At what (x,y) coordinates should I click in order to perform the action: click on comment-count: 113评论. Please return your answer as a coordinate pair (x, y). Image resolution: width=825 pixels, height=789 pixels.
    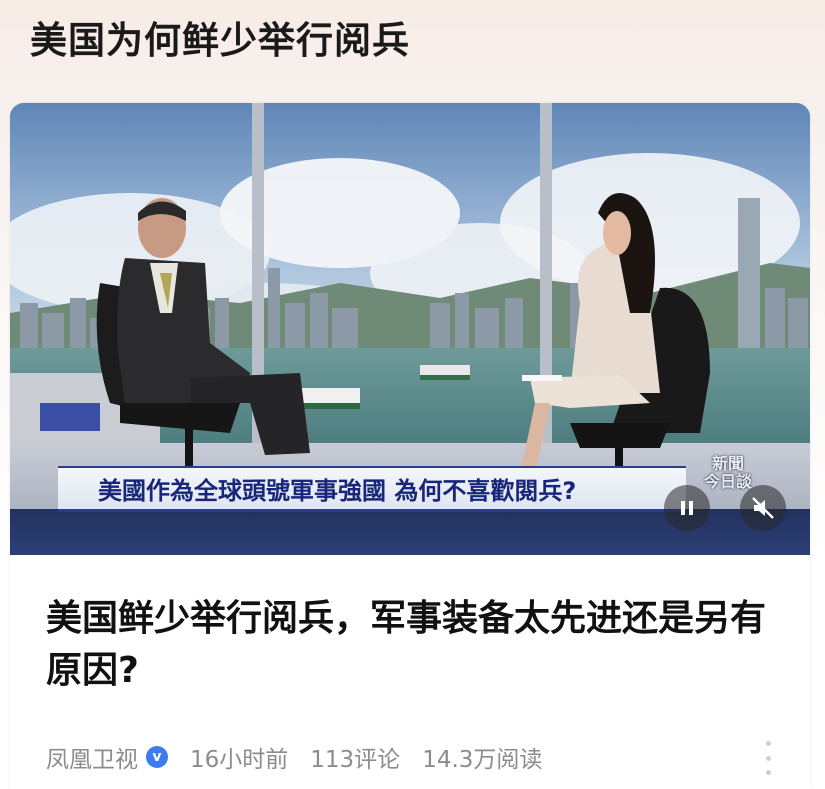
    Looking at the image, I should click on (355, 760).